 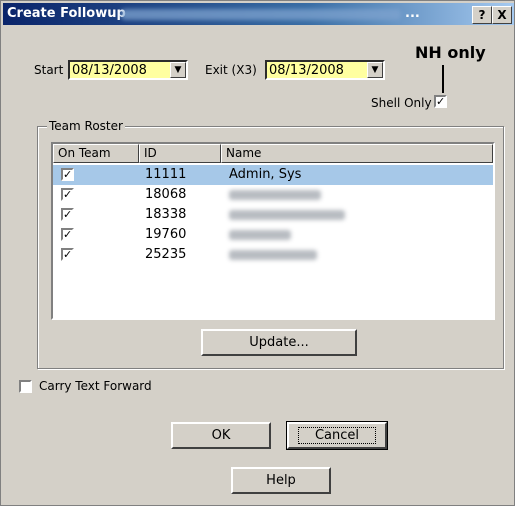 I want to click on column-header-name: Name, so click(x=357, y=153).